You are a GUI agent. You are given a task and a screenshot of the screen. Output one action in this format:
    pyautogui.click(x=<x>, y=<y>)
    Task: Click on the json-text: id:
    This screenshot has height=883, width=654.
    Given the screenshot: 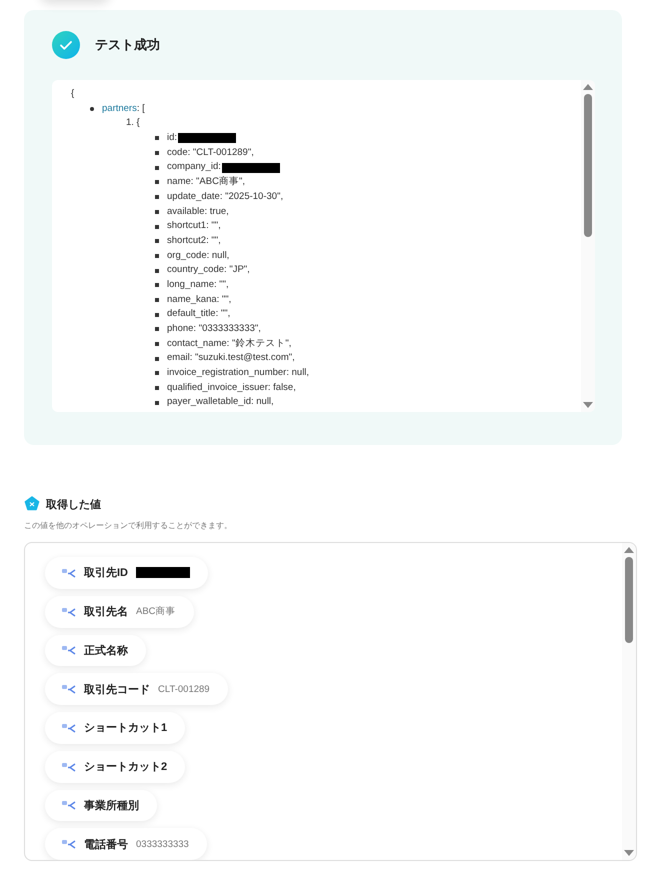 What is the action you would take?
    pyautogui.click(x=172, y=138)
    